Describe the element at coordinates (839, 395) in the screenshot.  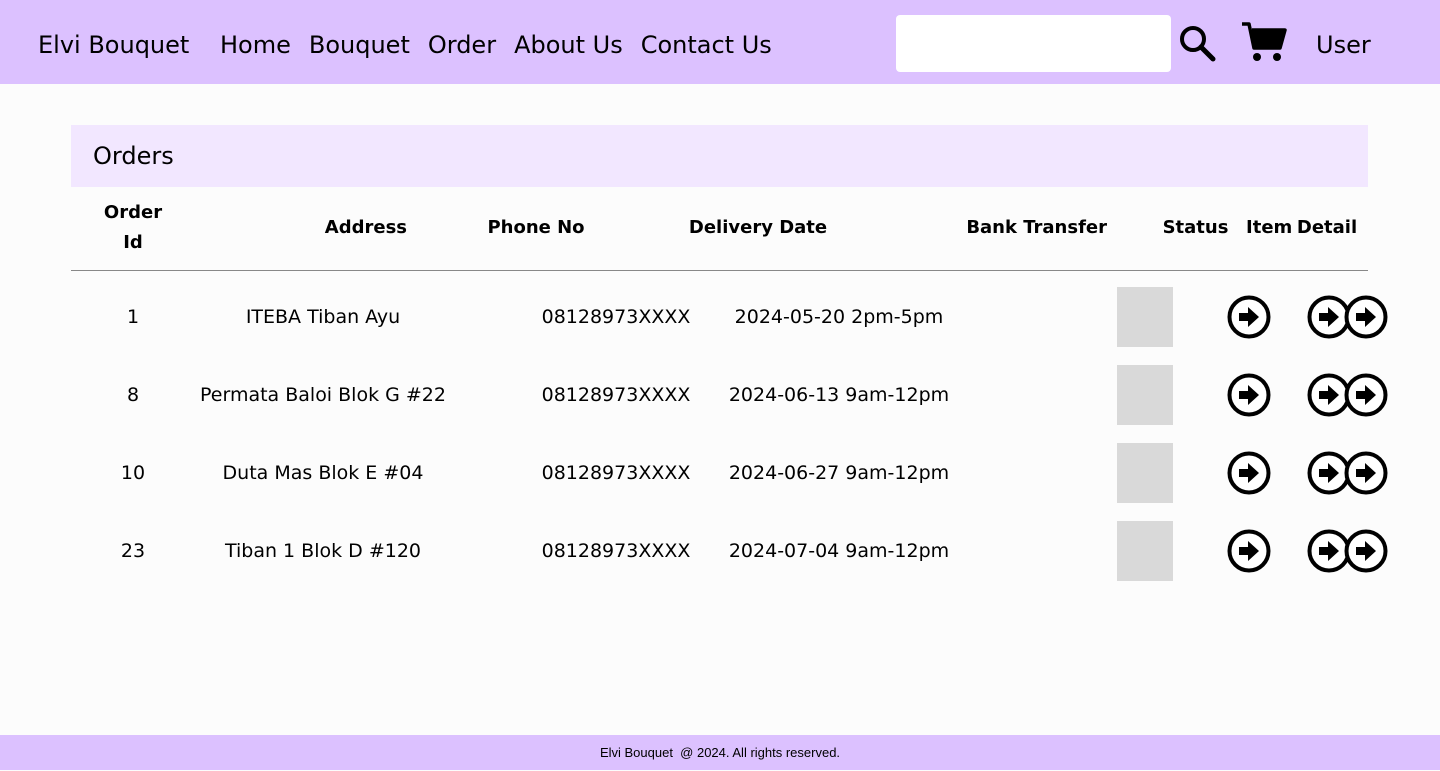
I see `order-delivery-cell: 2024-06-13 9am-12pm` at that location.